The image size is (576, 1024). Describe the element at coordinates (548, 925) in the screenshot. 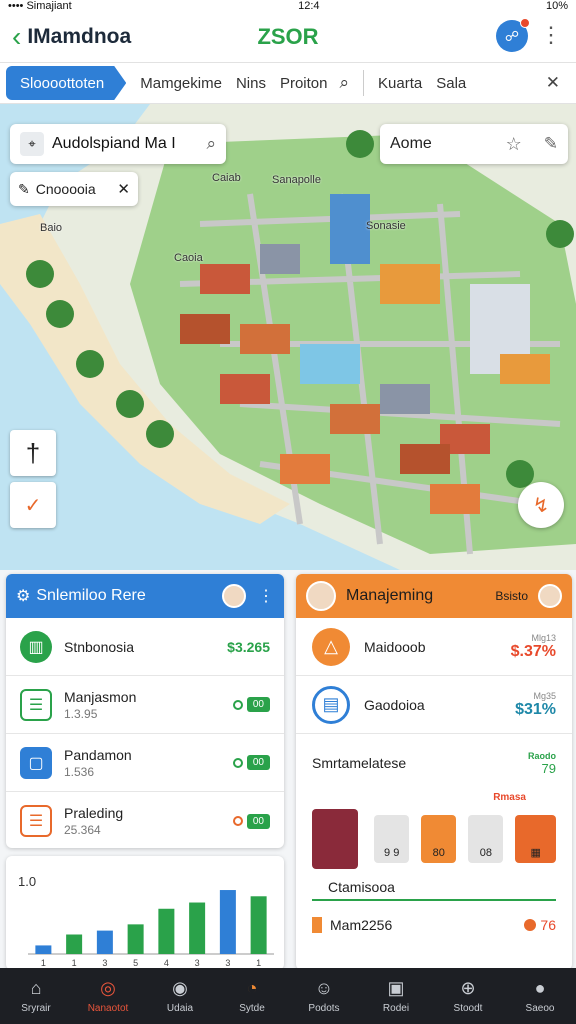

I see `row-value: 76` at that location.